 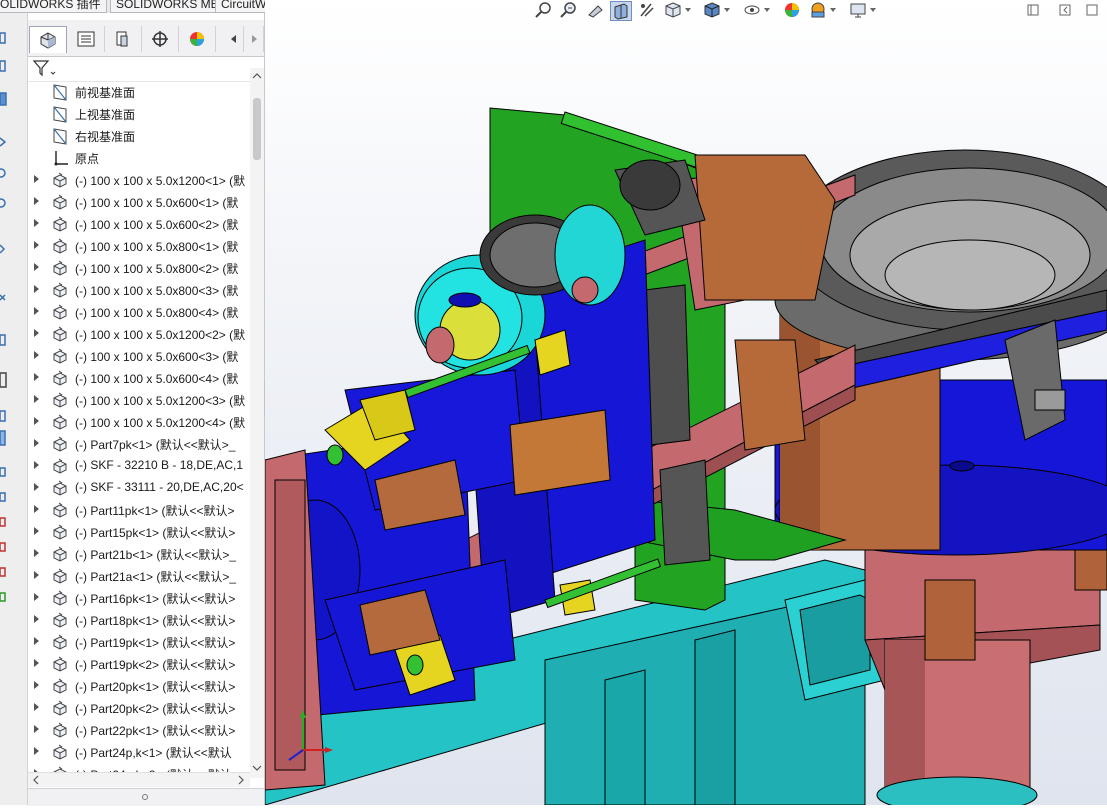 What do you see at coordinates (257, 768) in the screenshot?
I see `scroll-down-icon` at bounding box center [257, 768].